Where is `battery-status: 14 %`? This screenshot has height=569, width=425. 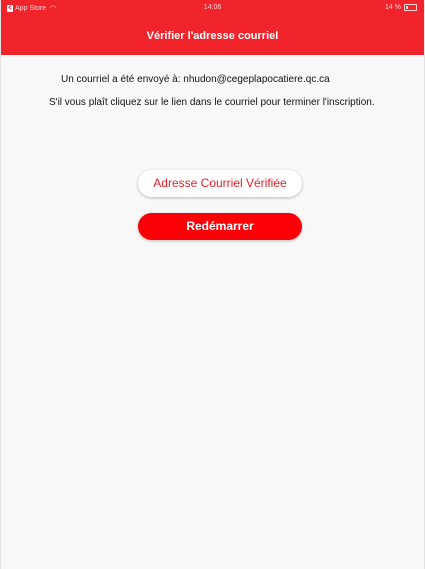
battery-status: 14 % is located at coordinates (401, 7).